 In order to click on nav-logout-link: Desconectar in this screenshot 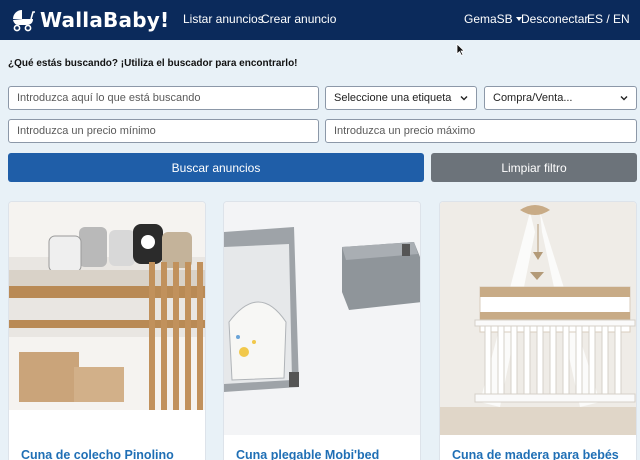, I will do `click(554, 19)`.